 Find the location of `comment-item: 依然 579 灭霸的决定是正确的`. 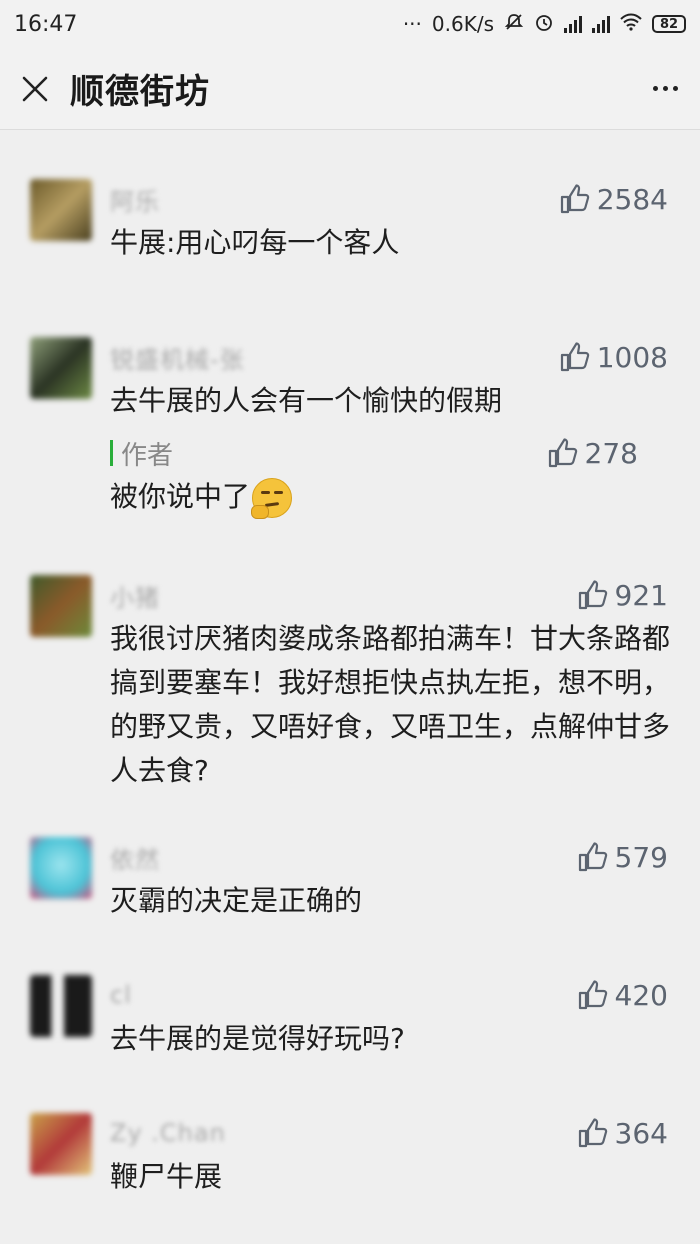

comment-item: 依然 579 灭霸的决定是正确的 is located at coordinates (350, 880).